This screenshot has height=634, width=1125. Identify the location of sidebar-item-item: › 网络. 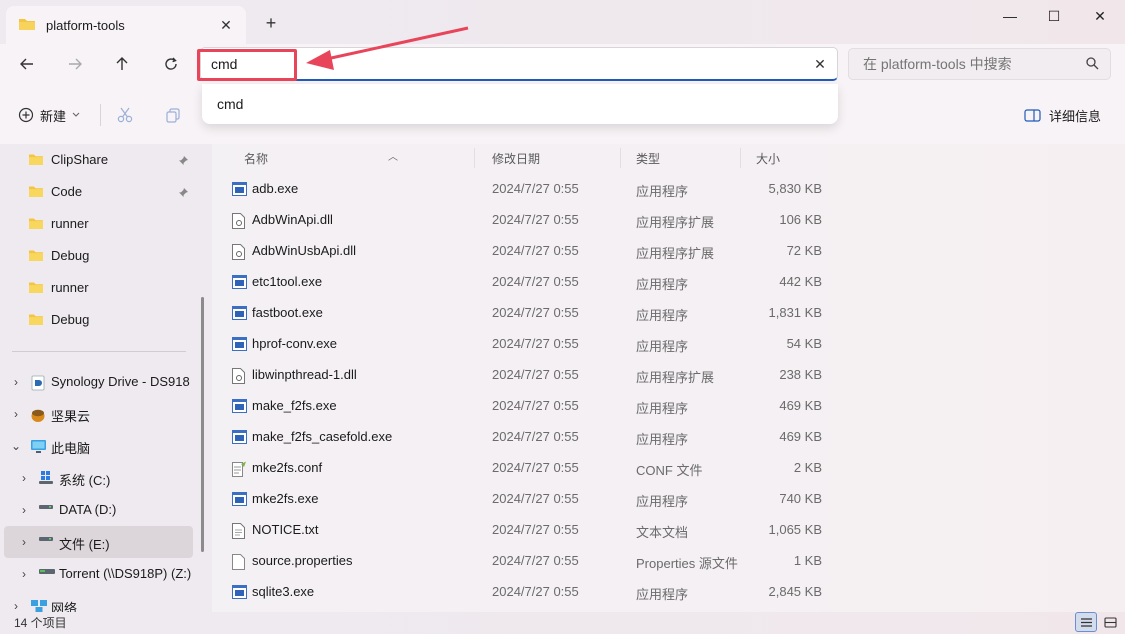
(98, 601).